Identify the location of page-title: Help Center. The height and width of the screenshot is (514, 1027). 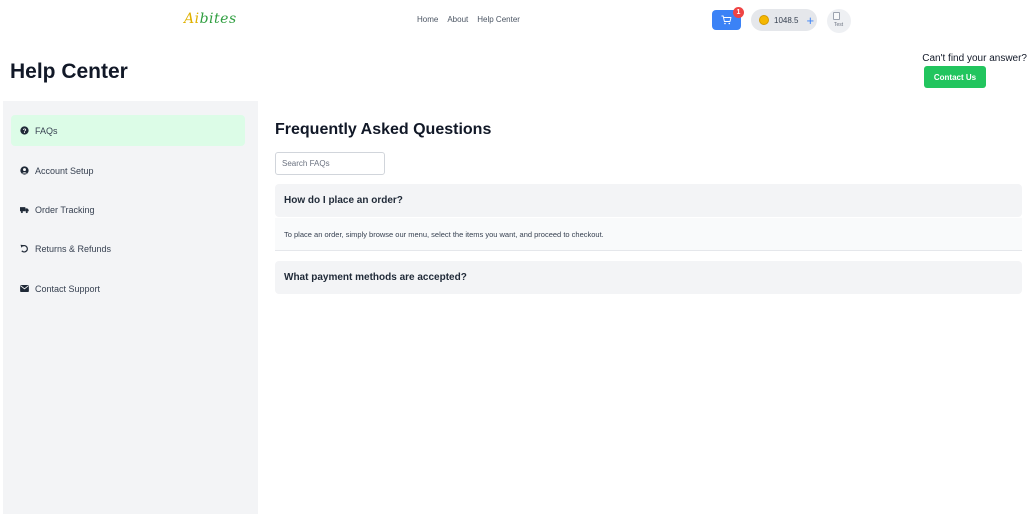
(69, 71).